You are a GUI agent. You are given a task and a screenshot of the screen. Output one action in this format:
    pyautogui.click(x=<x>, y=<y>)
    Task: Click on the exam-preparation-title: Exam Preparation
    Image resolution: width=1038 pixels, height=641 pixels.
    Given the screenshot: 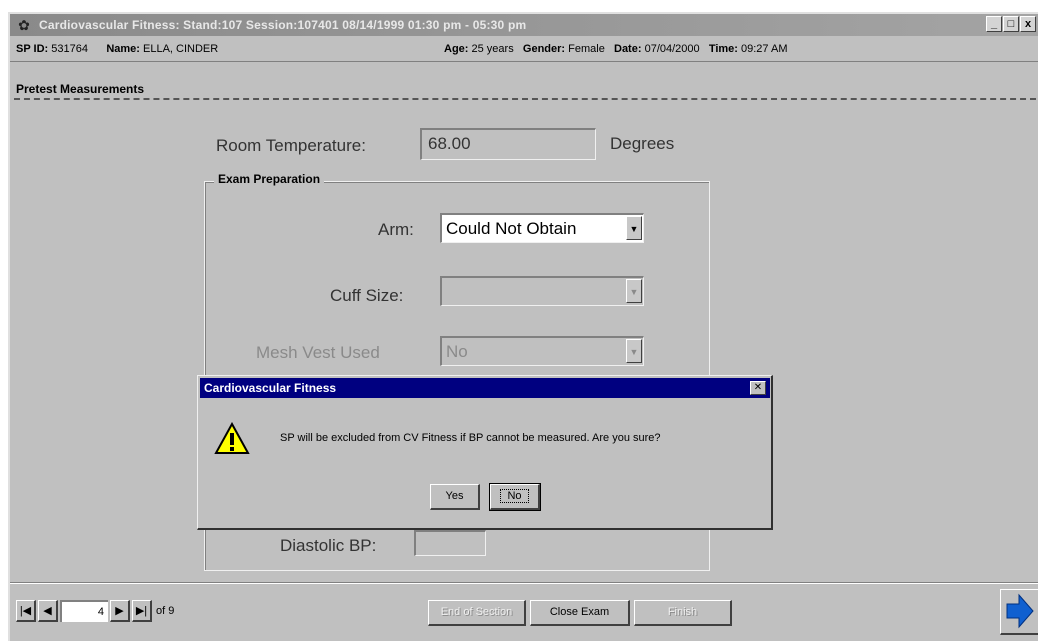 What is the action you would take?
    pyautogui.click(x=269, y=179)
    